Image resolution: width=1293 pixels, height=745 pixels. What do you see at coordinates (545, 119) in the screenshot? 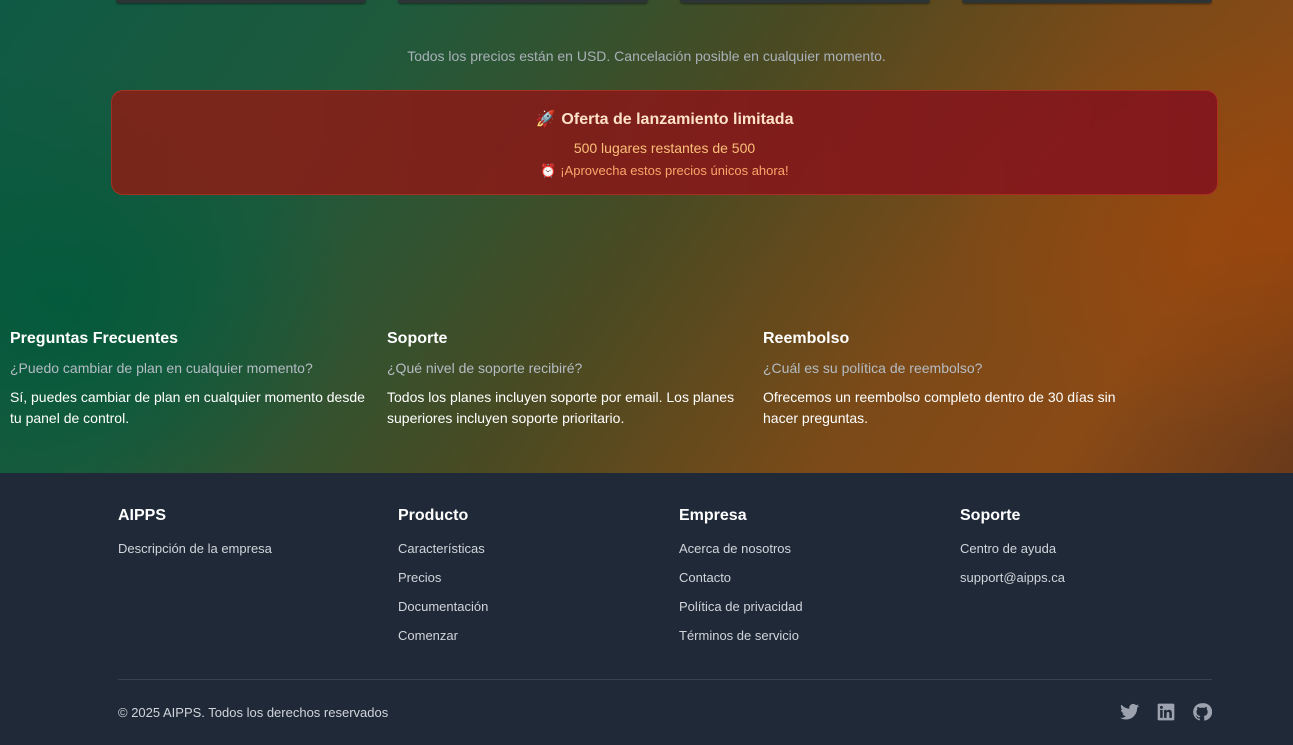
I see `rocket-icon: 🚀` at bounding box center [545, 119].